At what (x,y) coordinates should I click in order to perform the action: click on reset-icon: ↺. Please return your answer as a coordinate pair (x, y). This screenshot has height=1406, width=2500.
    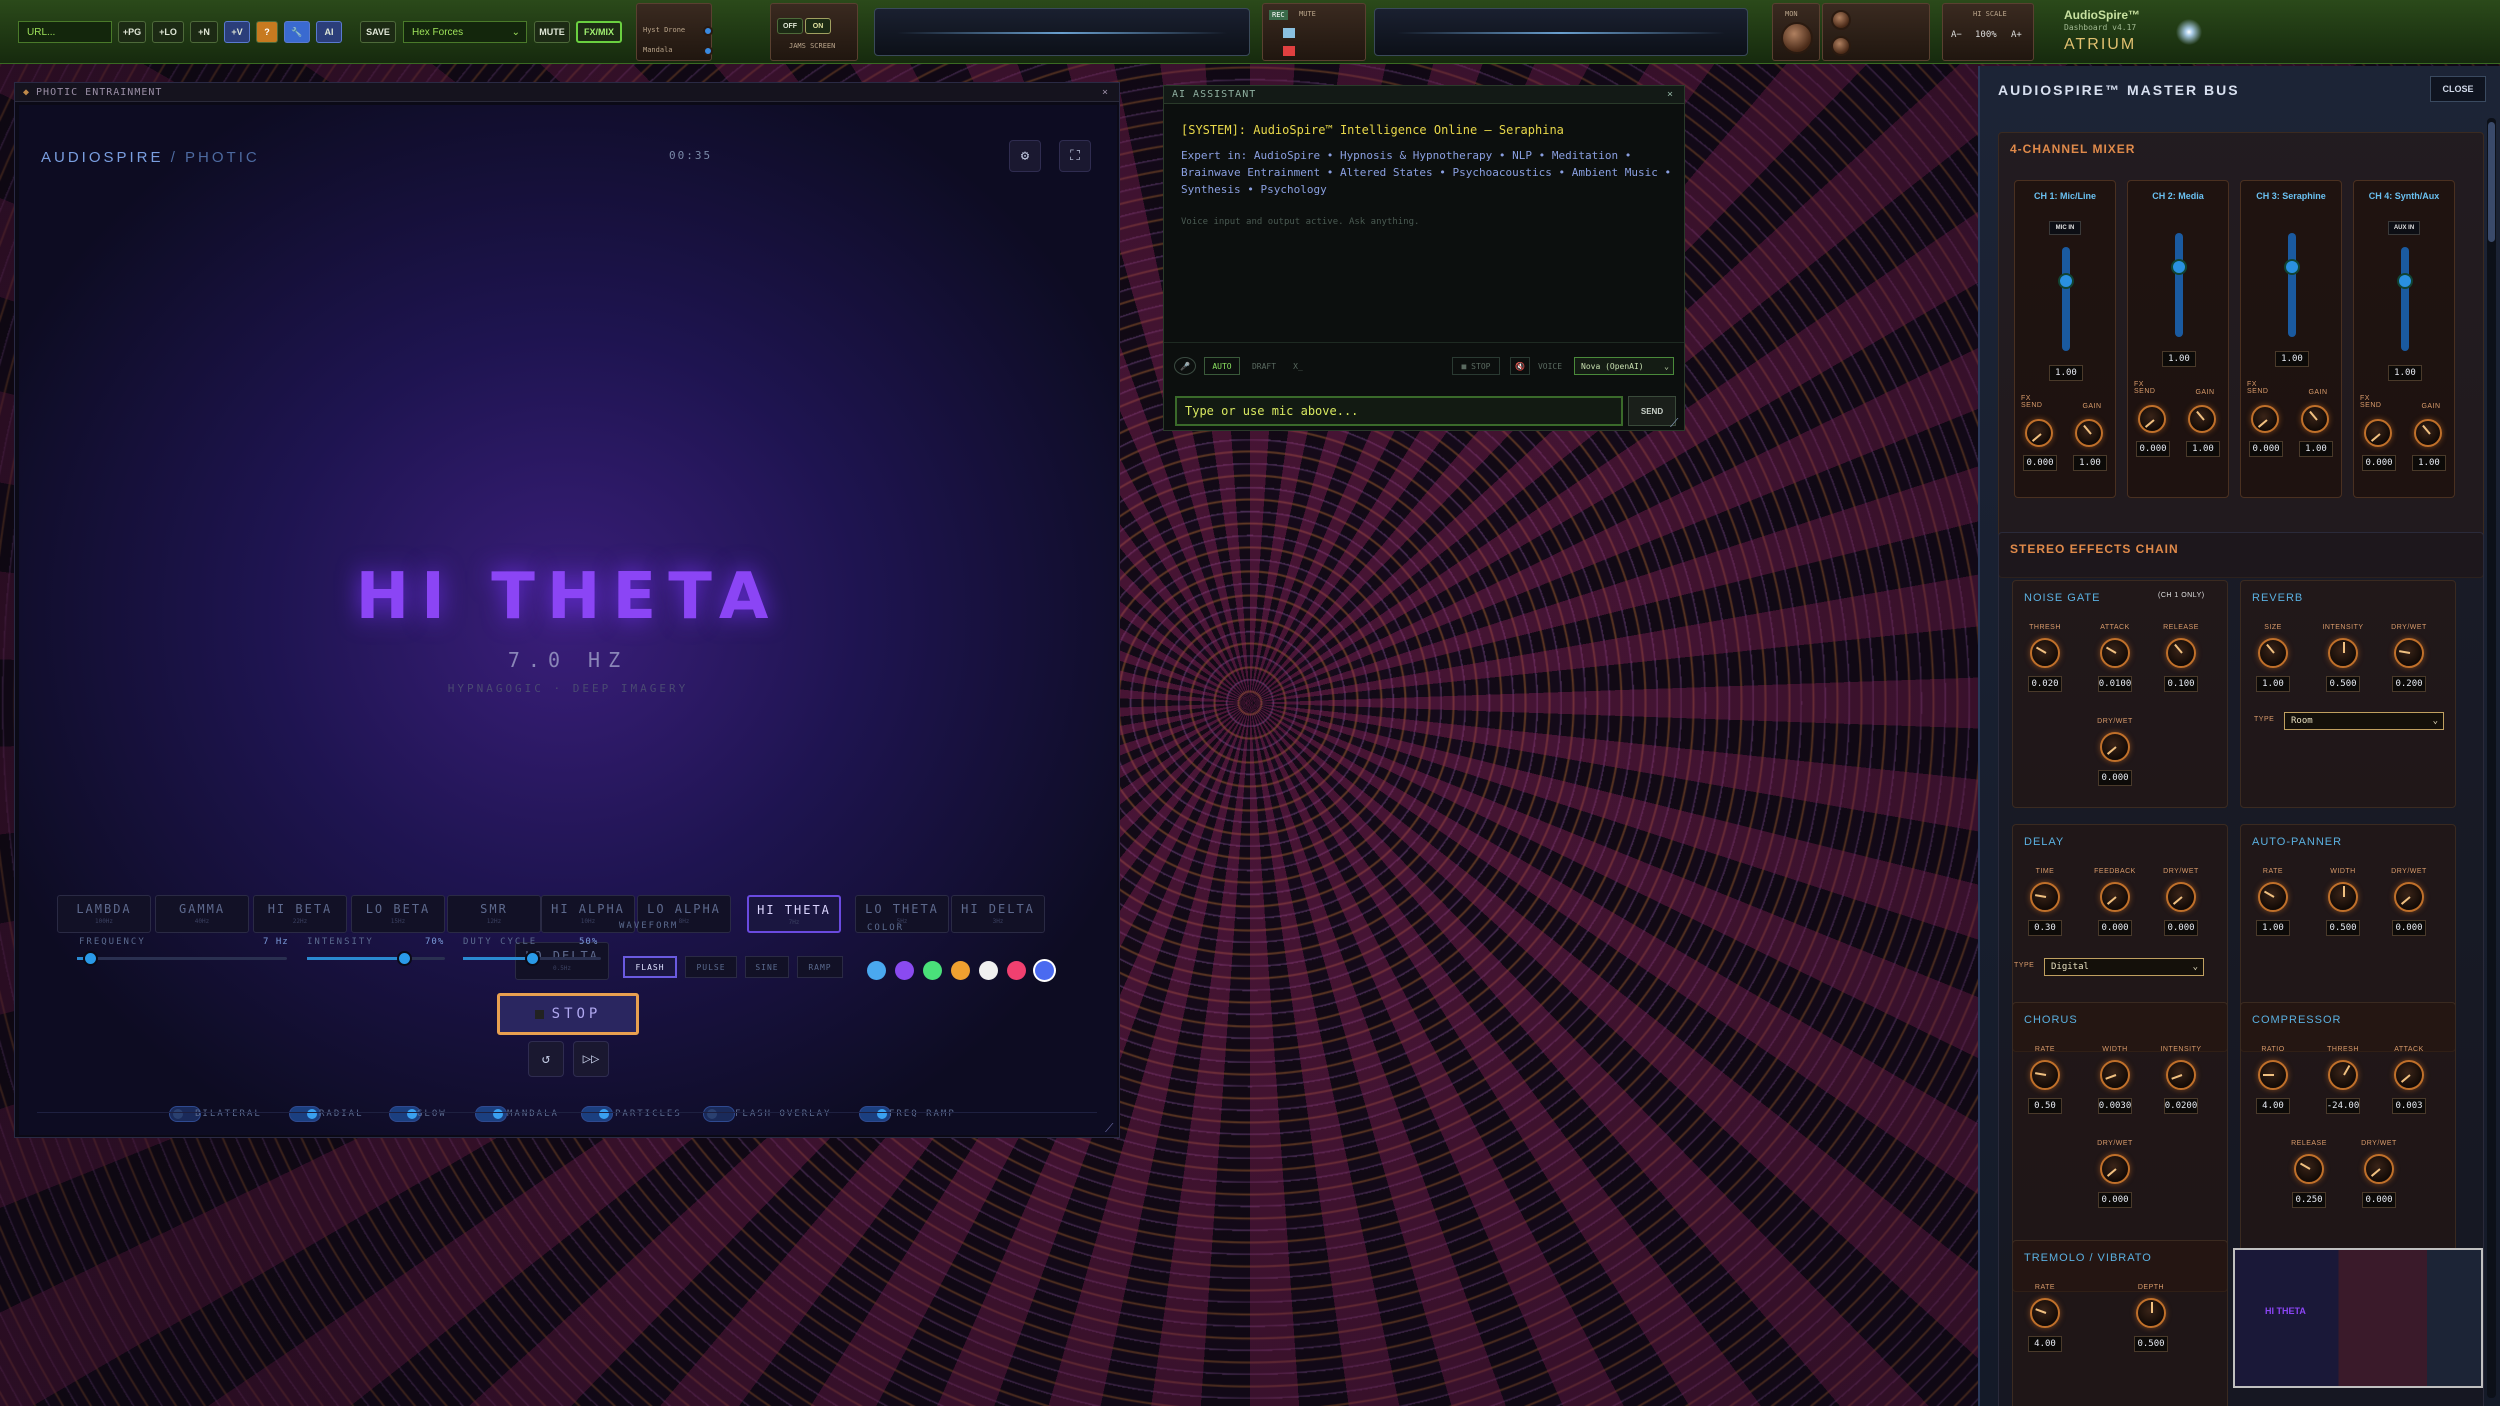
    Looking at the image, I should click on (546, 1059).